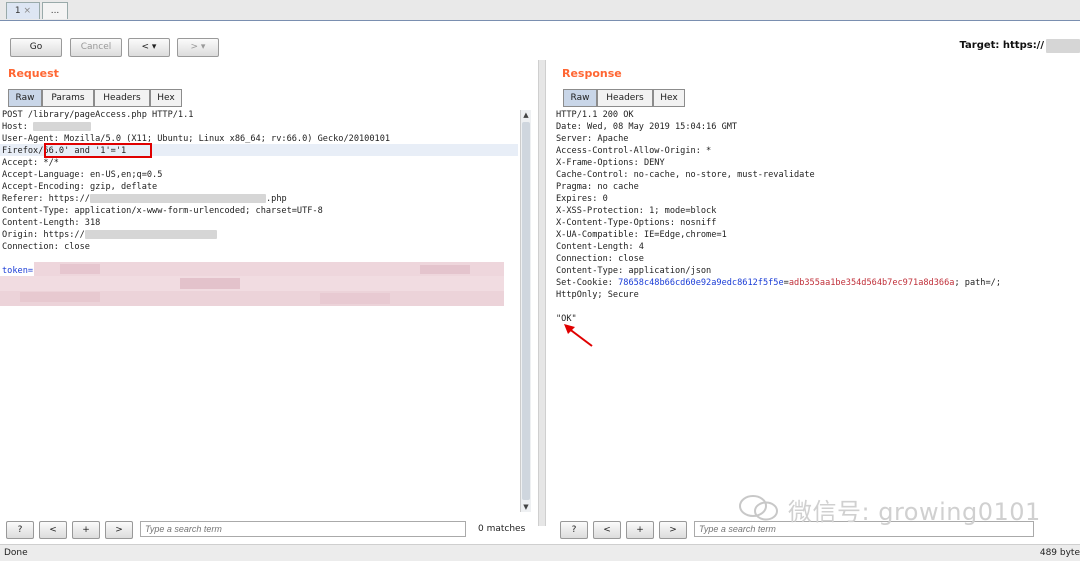 The image size is (1080, 561). I want to click on response-size: 489 byte, so click(1059, 553).